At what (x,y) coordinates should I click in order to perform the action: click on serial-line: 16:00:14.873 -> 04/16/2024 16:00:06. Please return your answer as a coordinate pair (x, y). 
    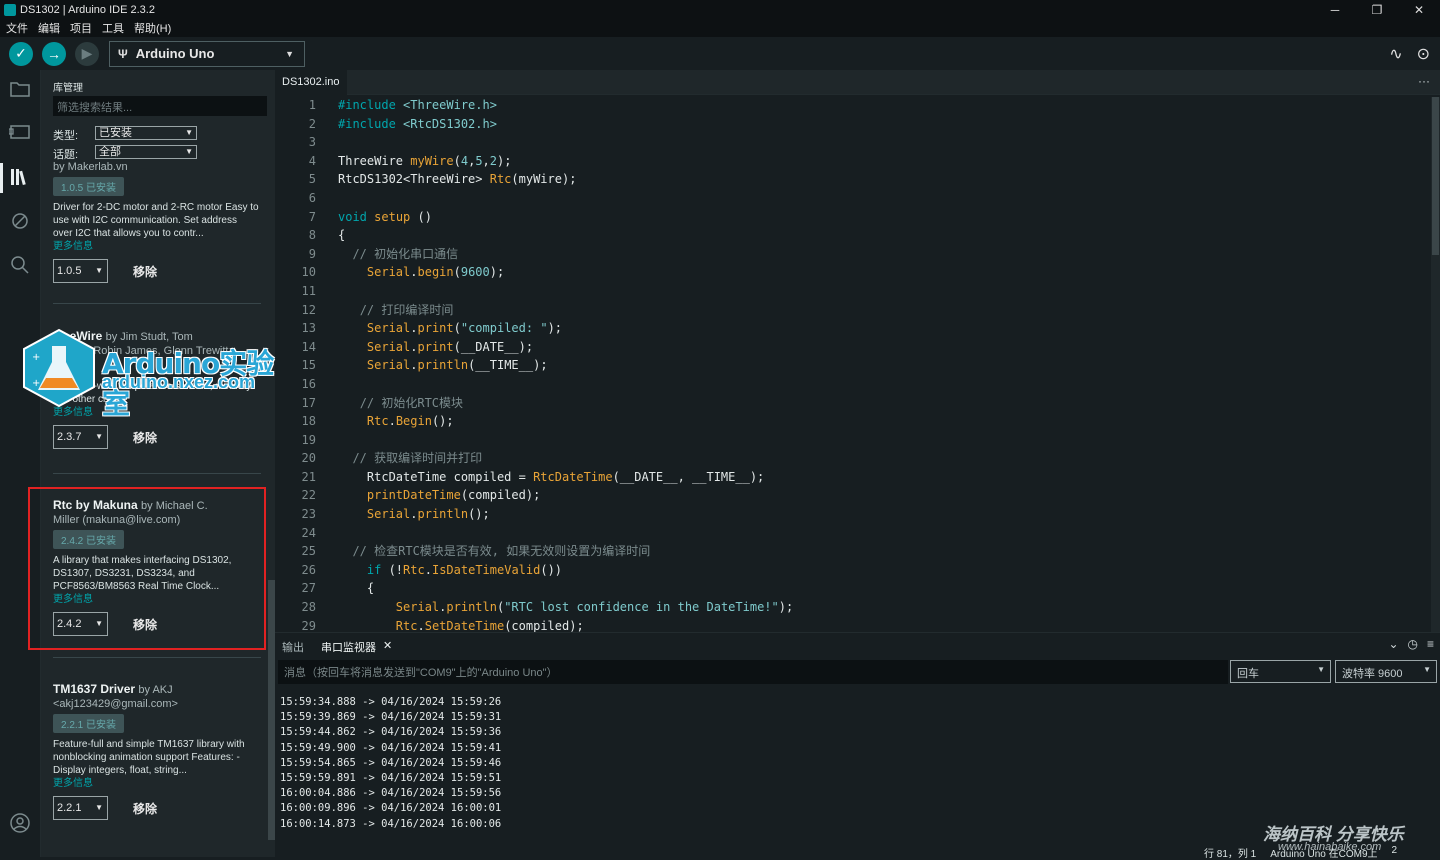
    Looking at the image, I should click on (391, 823).